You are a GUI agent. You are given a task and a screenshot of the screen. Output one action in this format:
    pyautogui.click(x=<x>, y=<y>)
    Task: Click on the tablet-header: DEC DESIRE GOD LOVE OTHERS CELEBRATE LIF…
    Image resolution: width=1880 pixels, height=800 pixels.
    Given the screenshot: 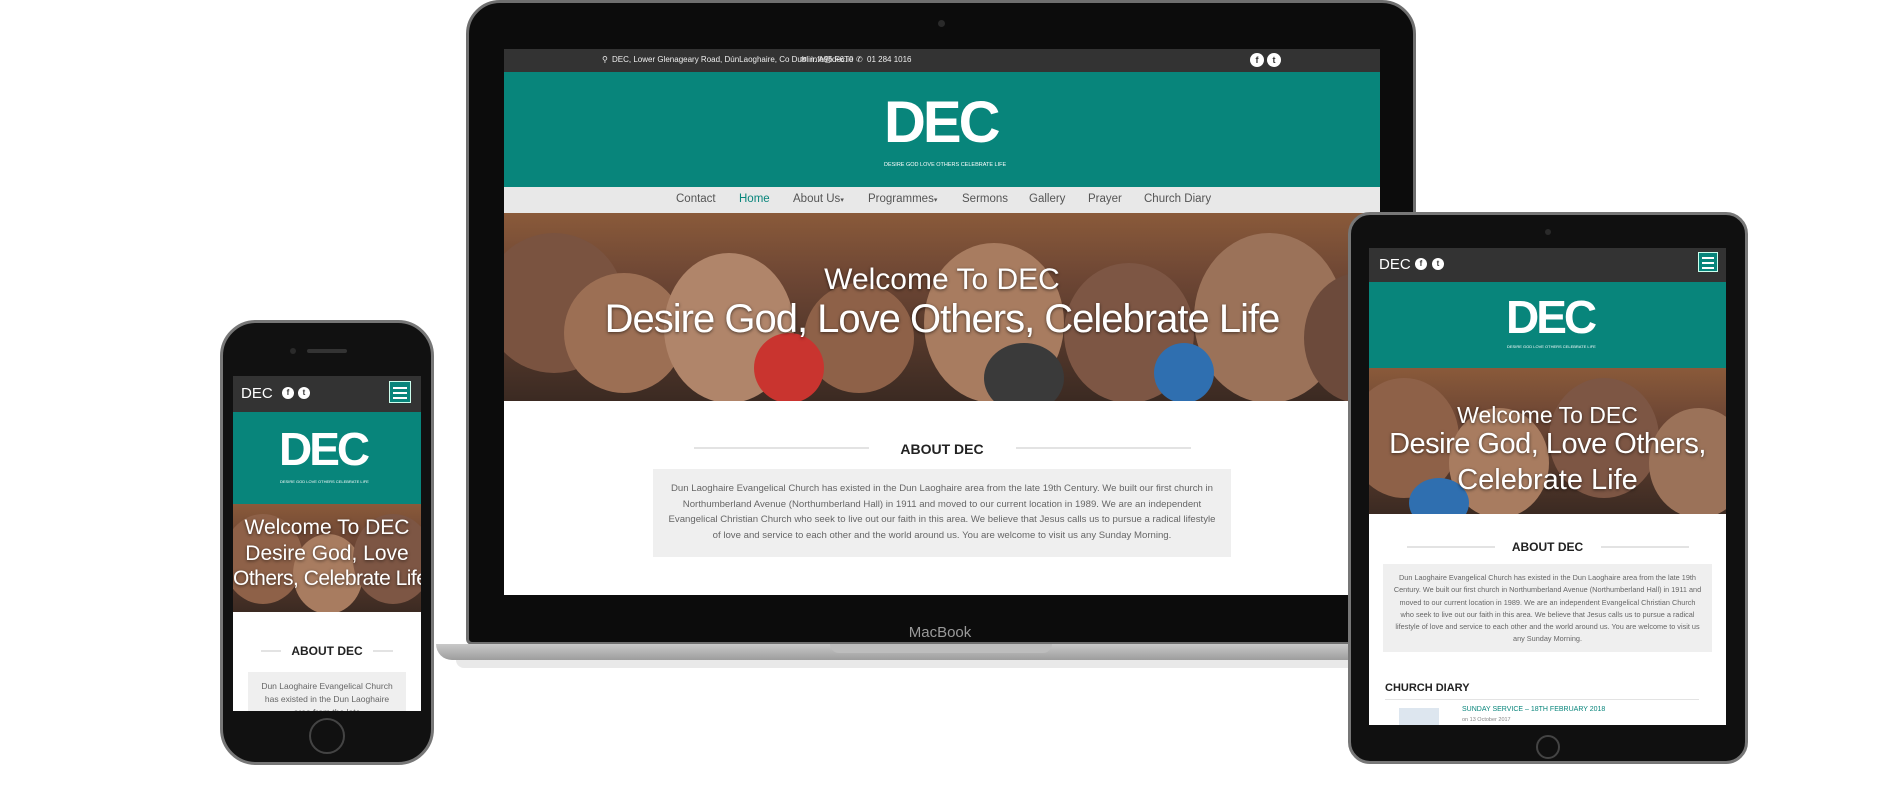 What is the action you would take?
    pyautogui.click(x=1547, y=325)
    